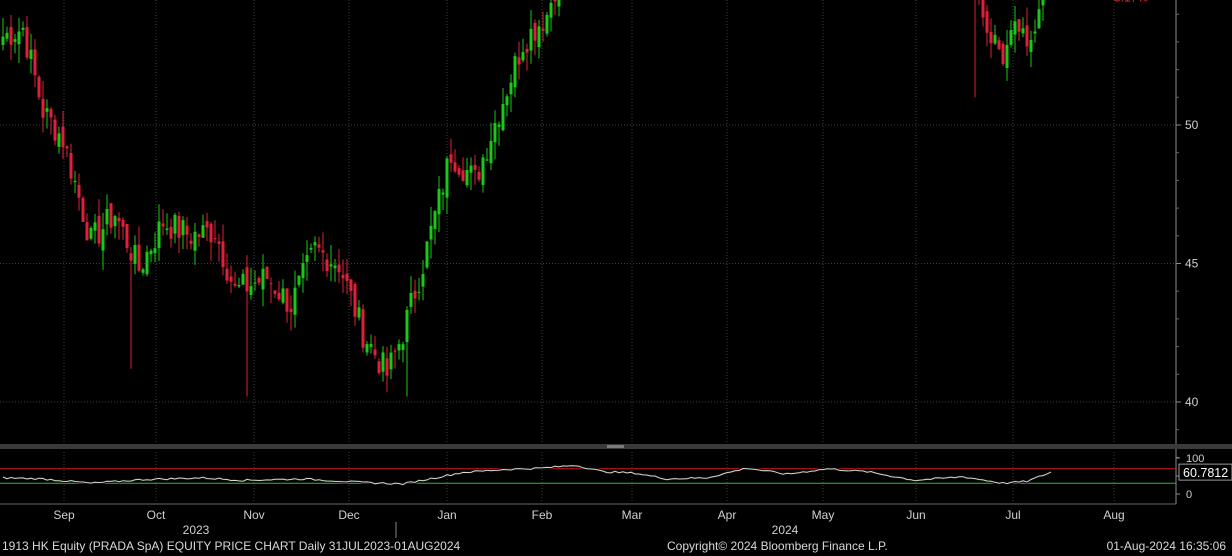 The image size is (1232, 556). What do you see at coordinates (64, 515) in the screenshot?
I see `month-label: Sep` at bounding box center [64, 515].